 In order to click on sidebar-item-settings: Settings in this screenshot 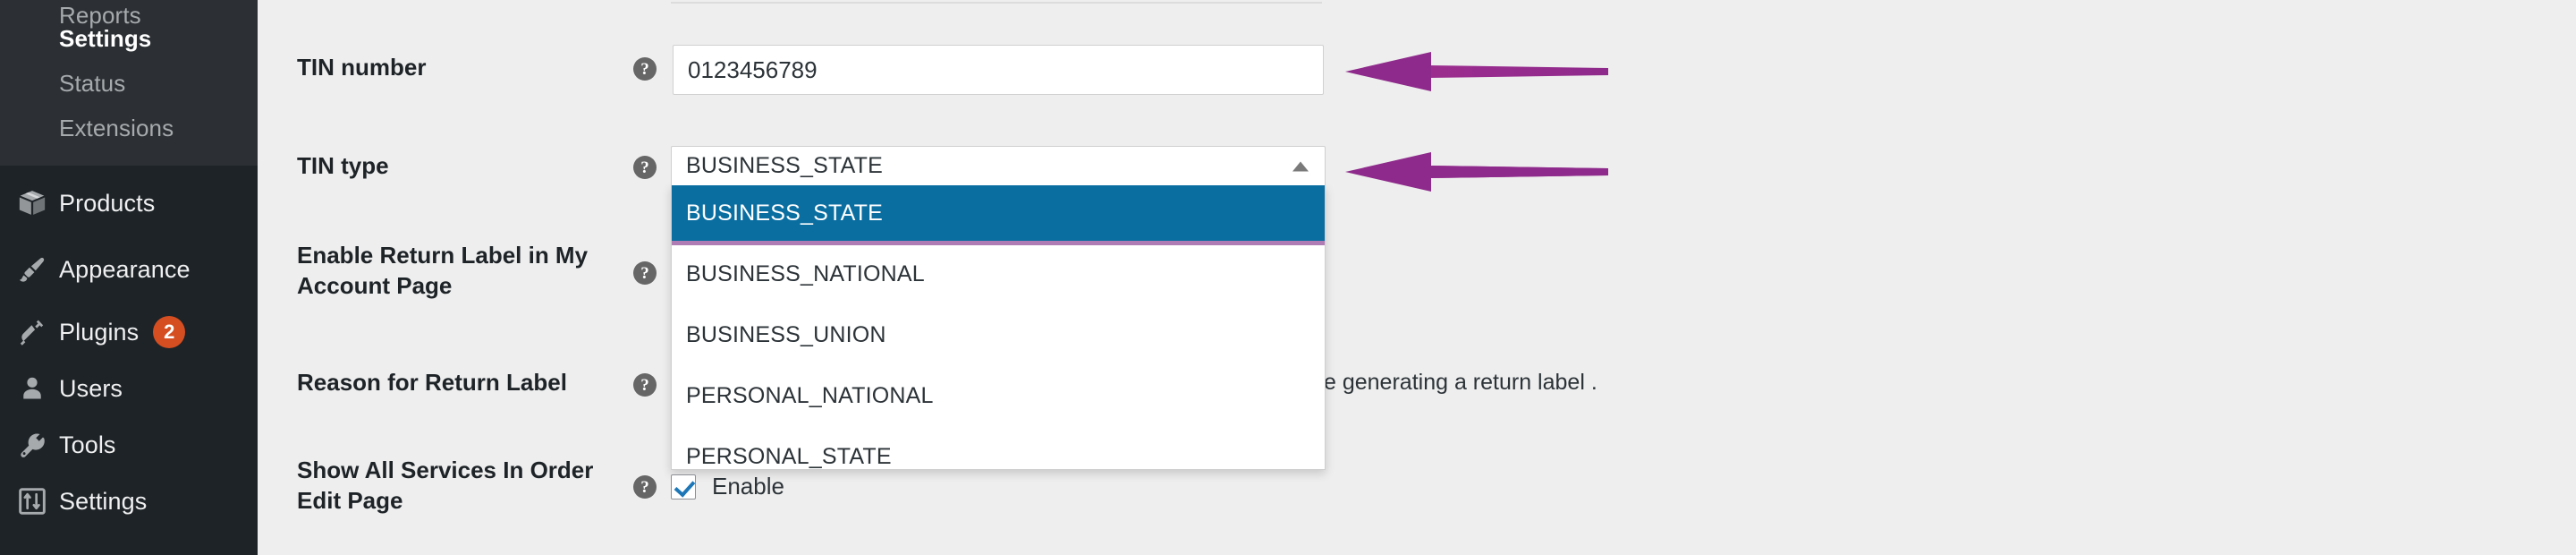, I will do `click(129, 501)`.